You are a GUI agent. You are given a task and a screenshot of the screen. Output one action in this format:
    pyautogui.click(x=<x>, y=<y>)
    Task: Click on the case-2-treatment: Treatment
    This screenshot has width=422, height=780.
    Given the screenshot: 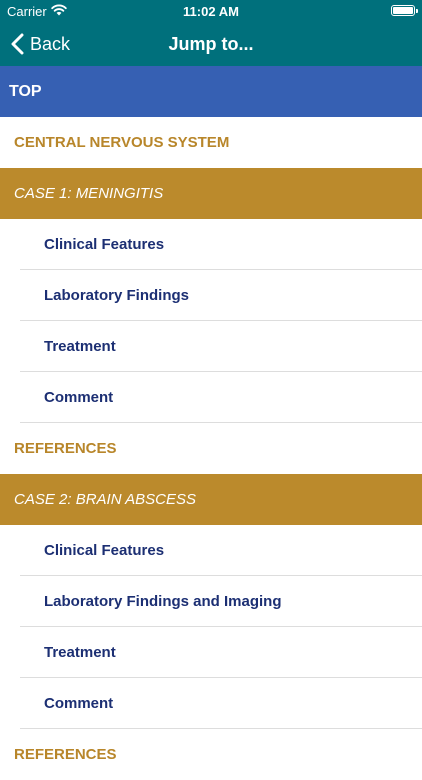 What is the action you would take?
    pyautogui.click(x=211, y=652)
    